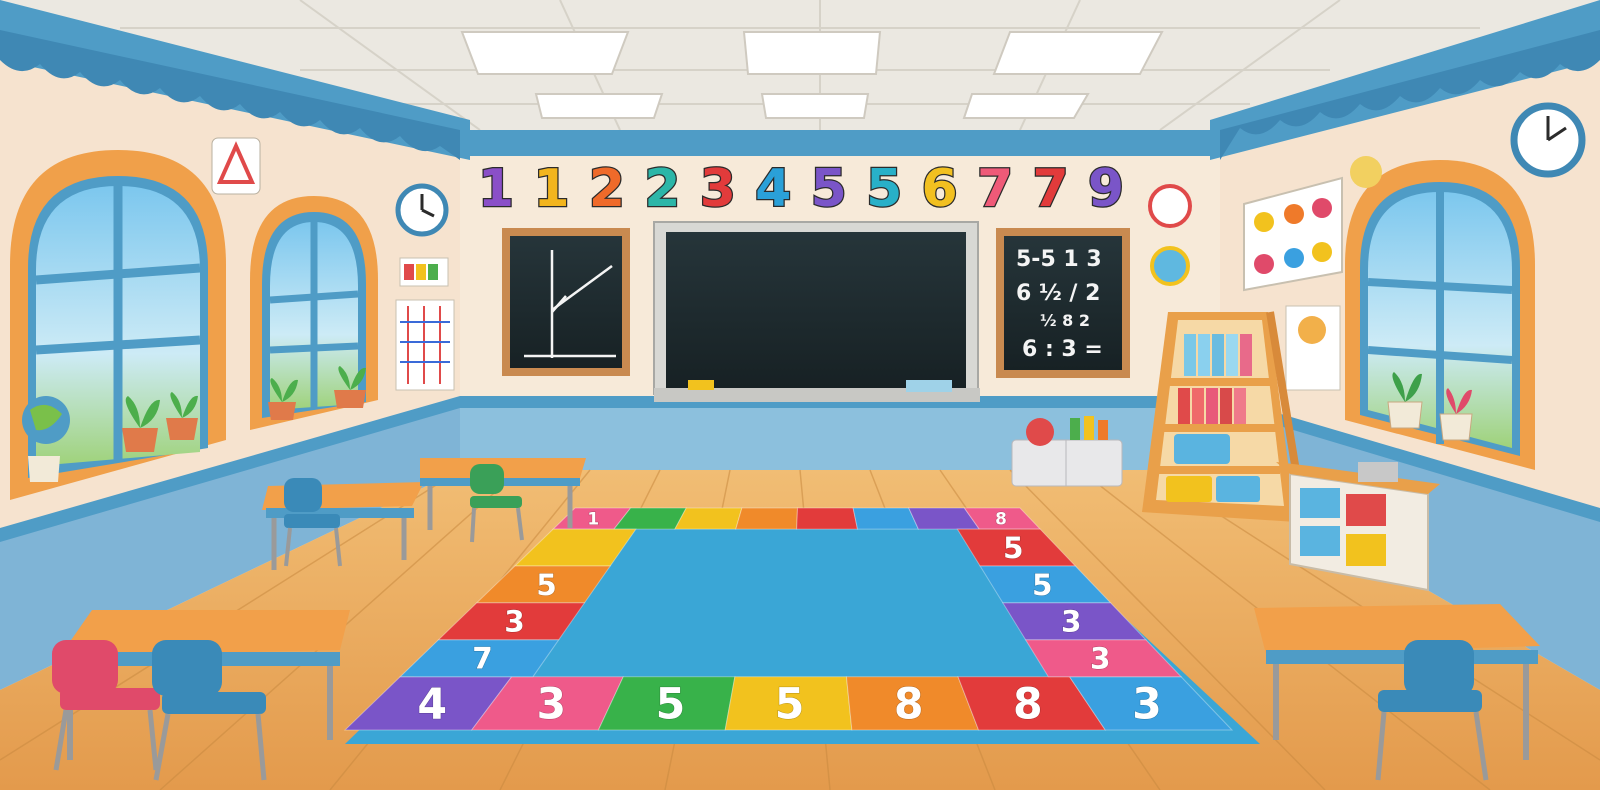  What do you see at coordinates (1378, 472) in the screenshot?
I see `desk-stapler` at bounding box center [1378, 472].